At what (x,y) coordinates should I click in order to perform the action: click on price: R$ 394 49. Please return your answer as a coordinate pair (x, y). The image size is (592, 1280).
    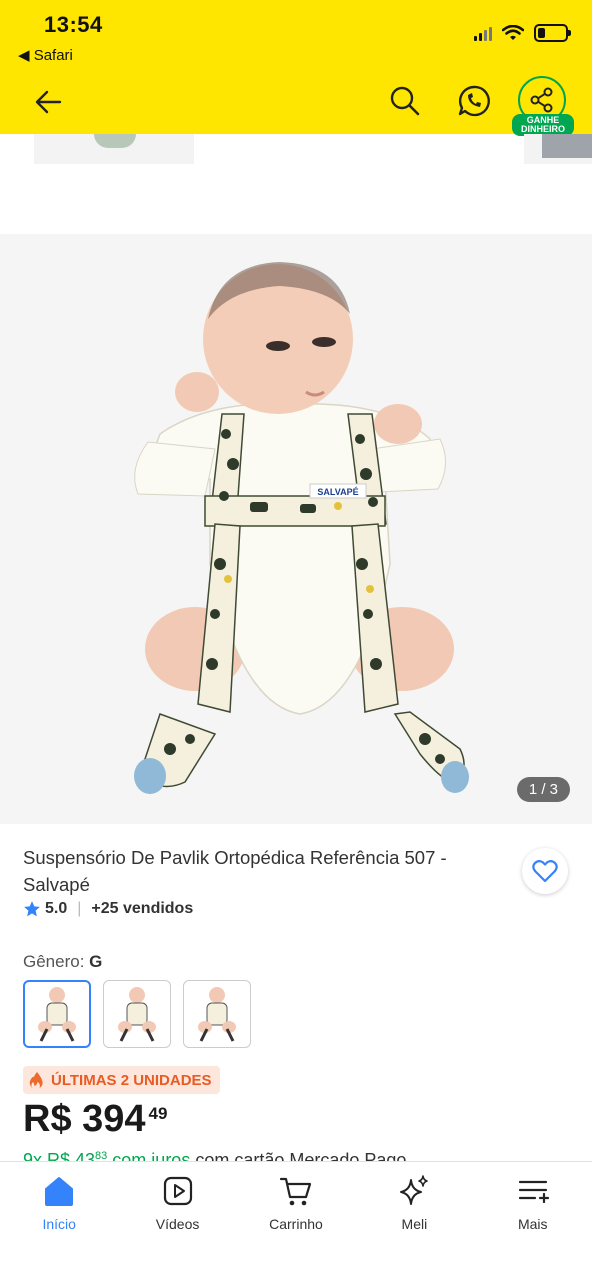
    Looking at the image, I should click on (95, 1119).